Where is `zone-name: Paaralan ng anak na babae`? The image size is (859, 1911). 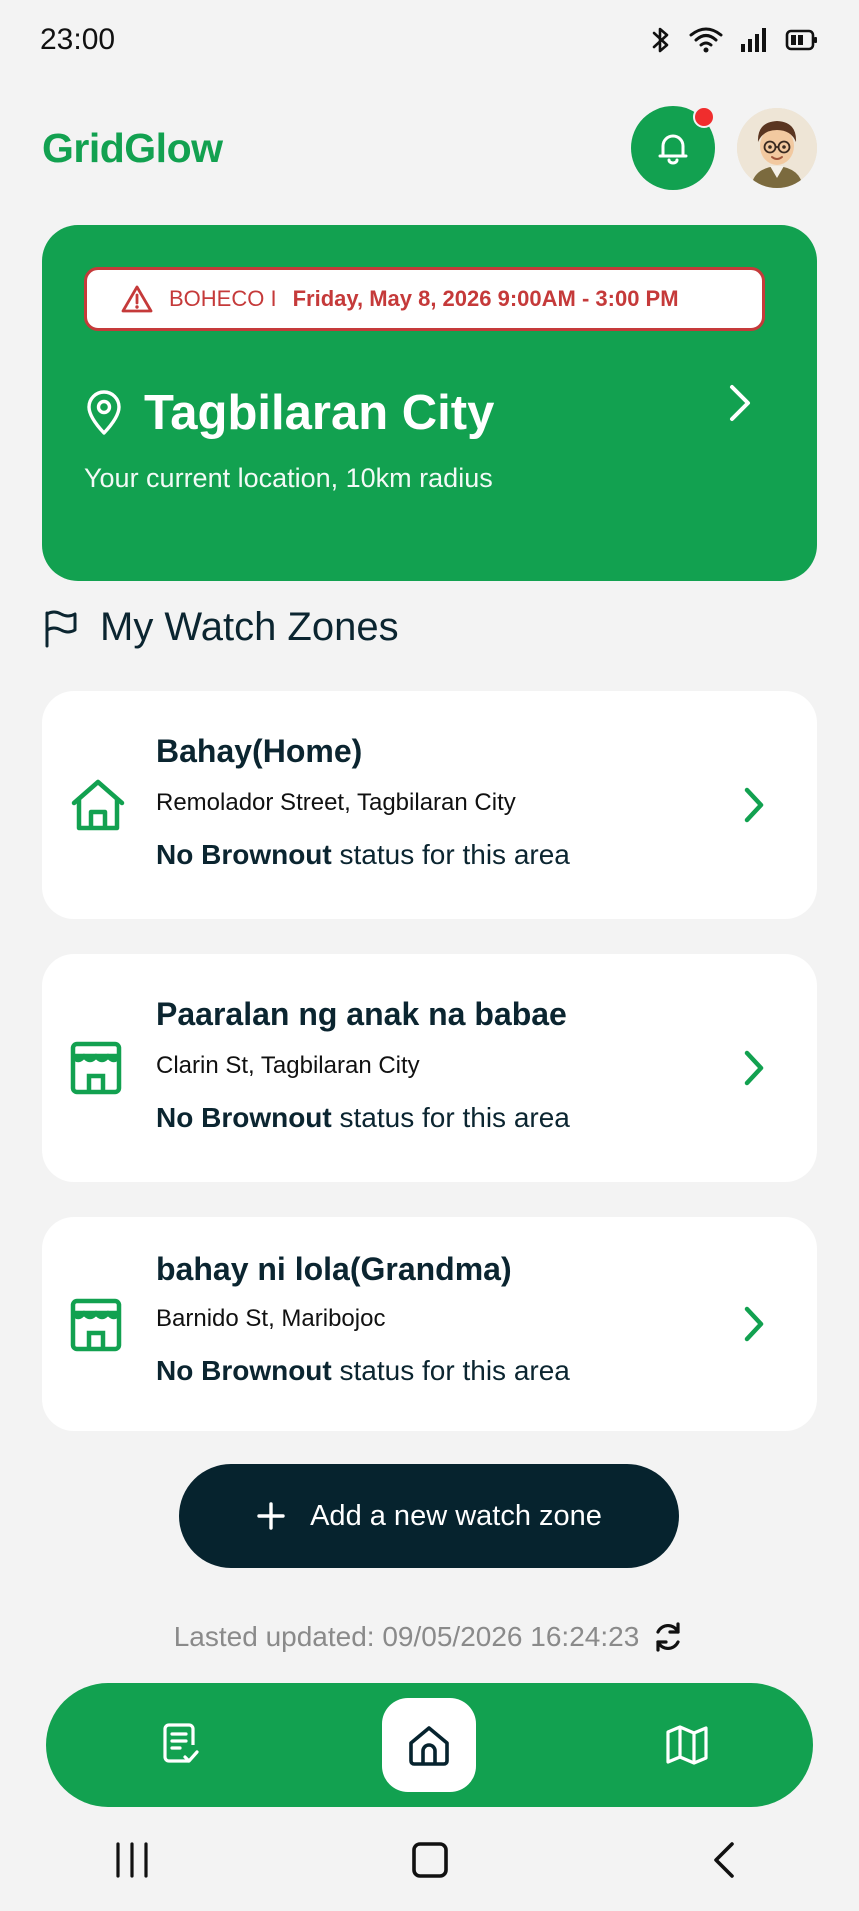 zone-name: Paaralan ng anak na babae is located at coordinates (361, 1014).